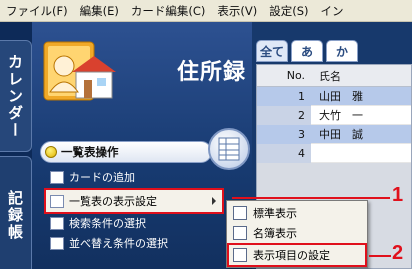  I want to click on row-no: 4, so click(284, 153).